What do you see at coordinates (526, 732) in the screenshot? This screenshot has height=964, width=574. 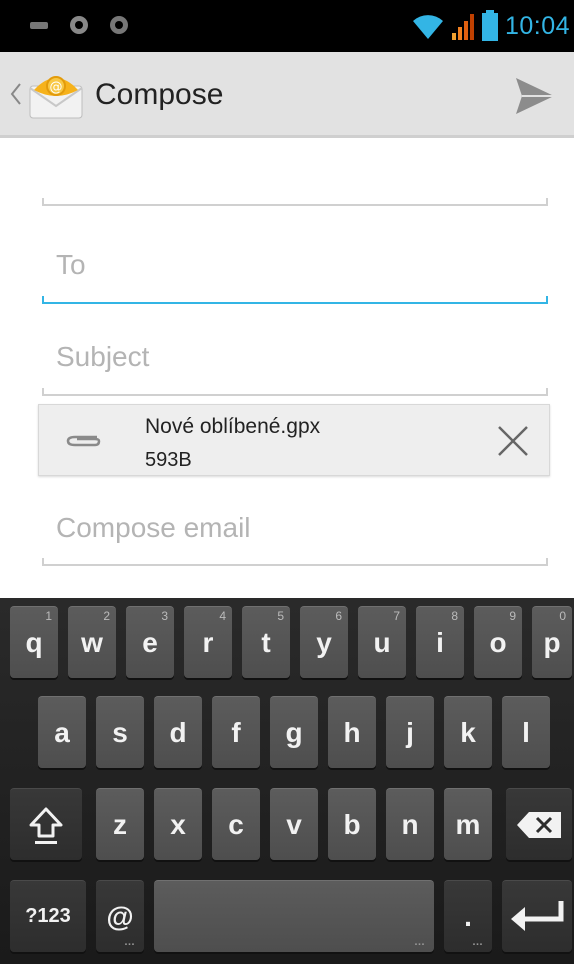 I see `key-l: l` at bounding box center [526, 732].